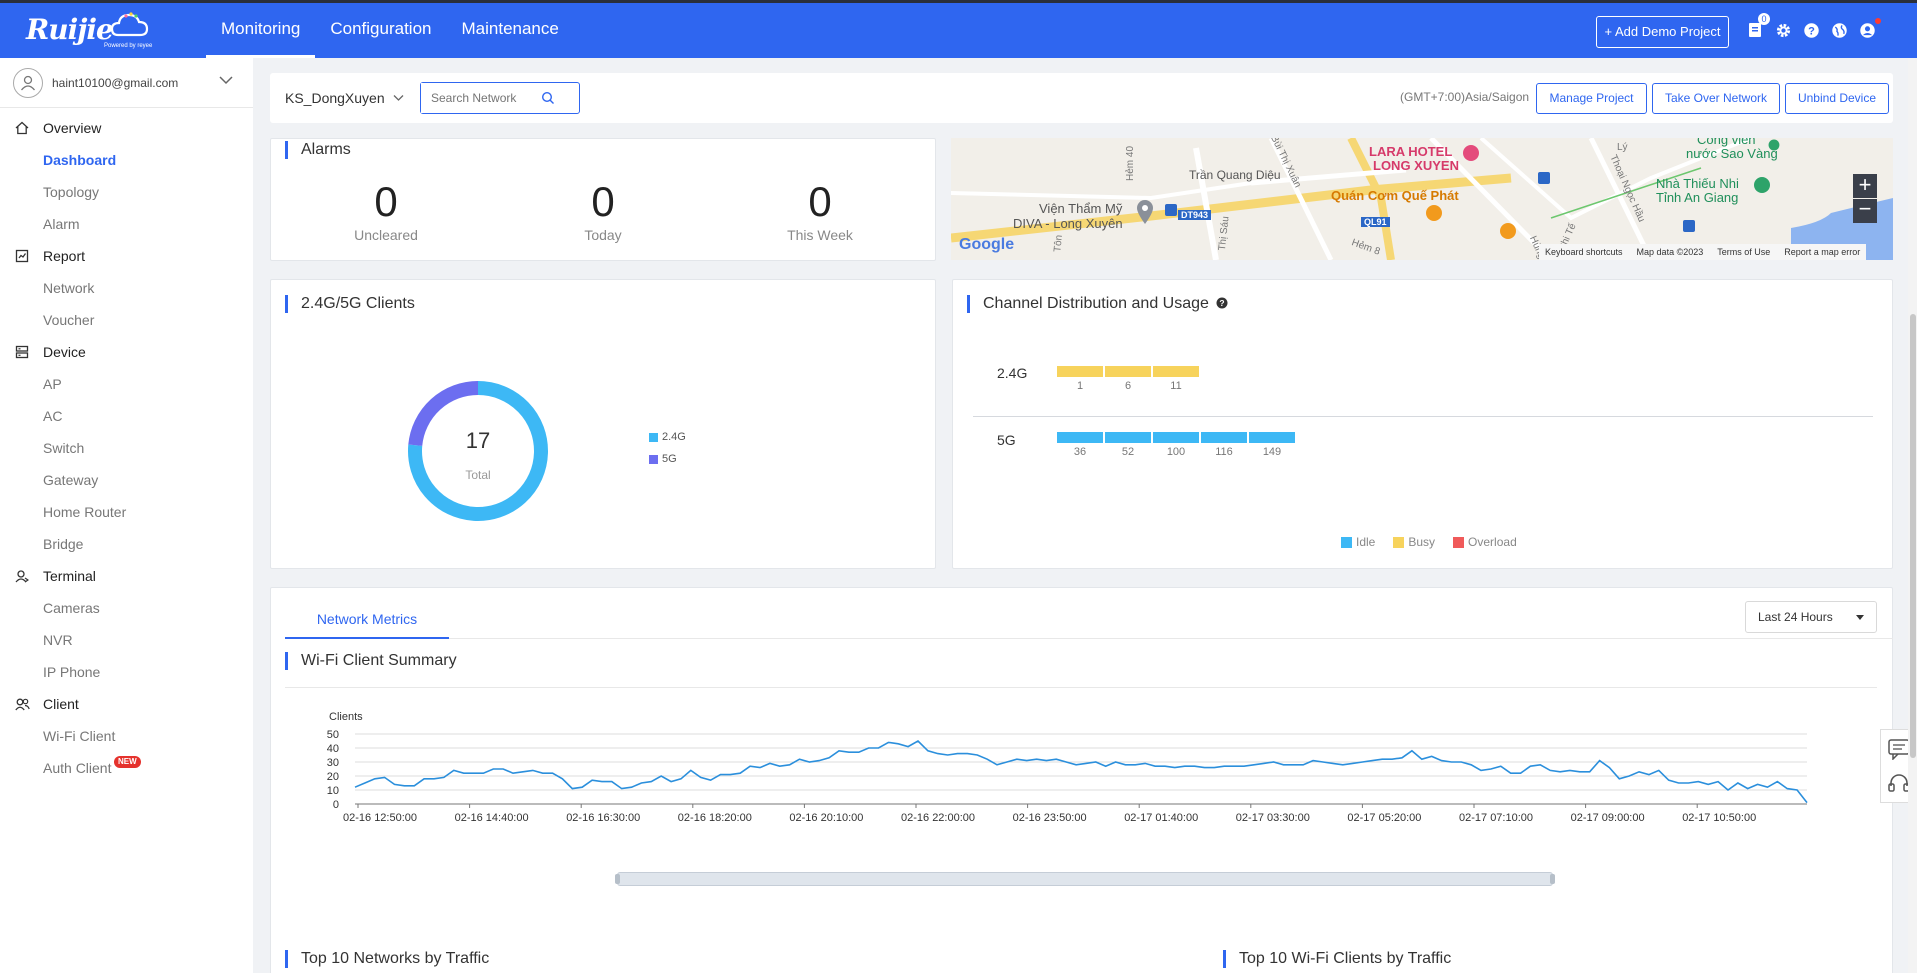 The width and height of the screenshot is (1917, 973). Describe the element at coordinates (1865, 210) in the screenshot. I see `zoom-out-button: −` at that location.